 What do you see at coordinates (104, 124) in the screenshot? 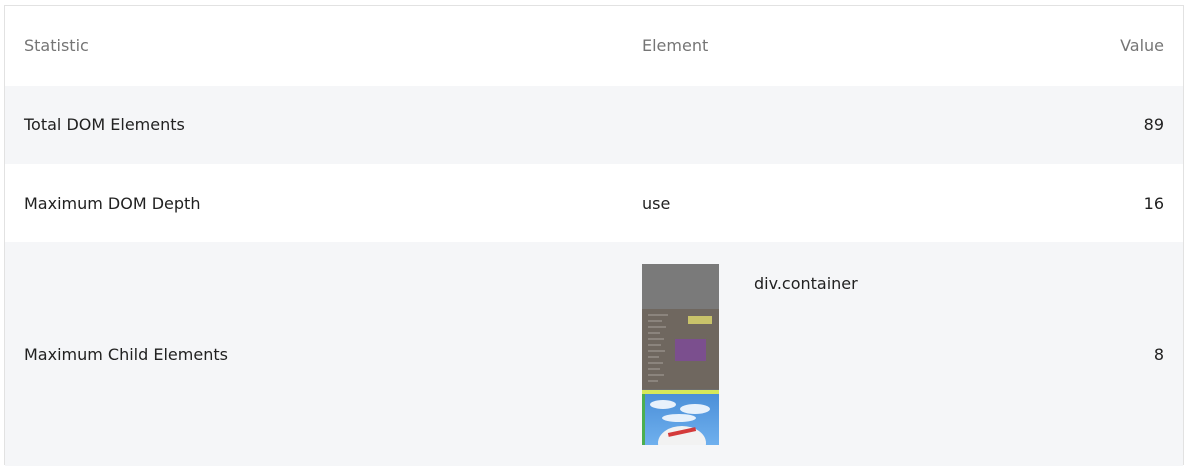
I see `statistic-label: Total DOM Elements` at bounding box center [104, 124].